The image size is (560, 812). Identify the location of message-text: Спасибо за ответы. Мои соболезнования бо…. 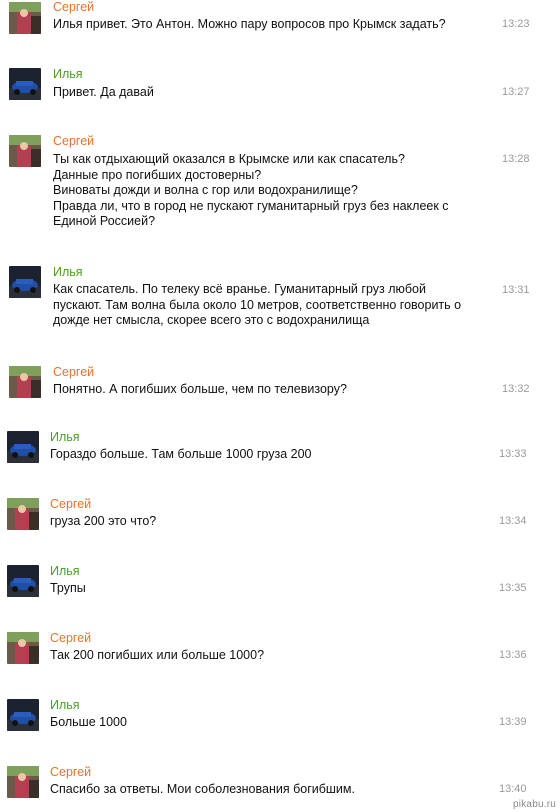
(202, 789).